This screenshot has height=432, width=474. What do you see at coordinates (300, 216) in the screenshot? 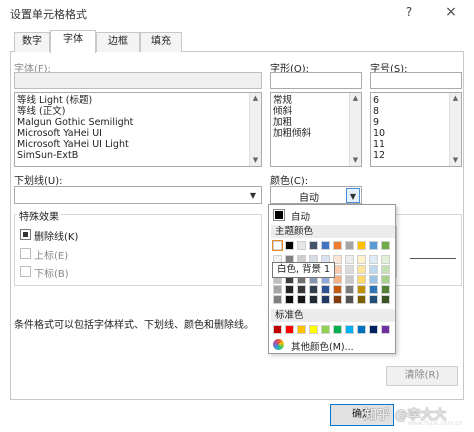
I see `auto-color-label: 自动` at bounding box center [300, 216].